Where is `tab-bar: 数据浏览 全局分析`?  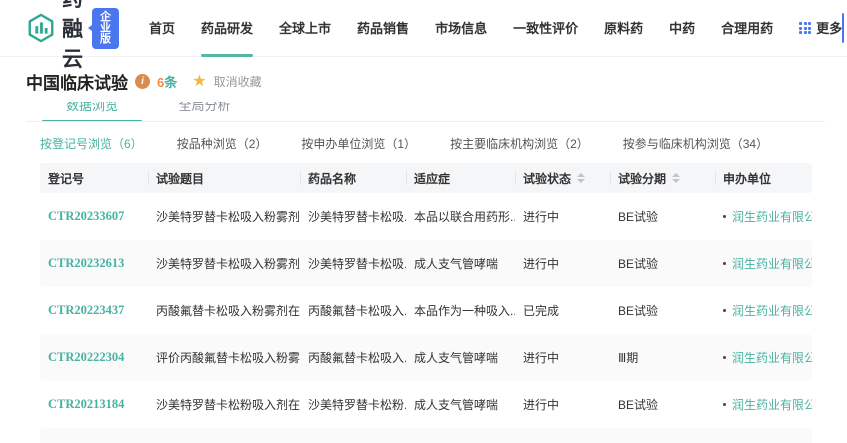 tab-bar: 数据浏览 全局分析 is located at coordinates (425, 112).